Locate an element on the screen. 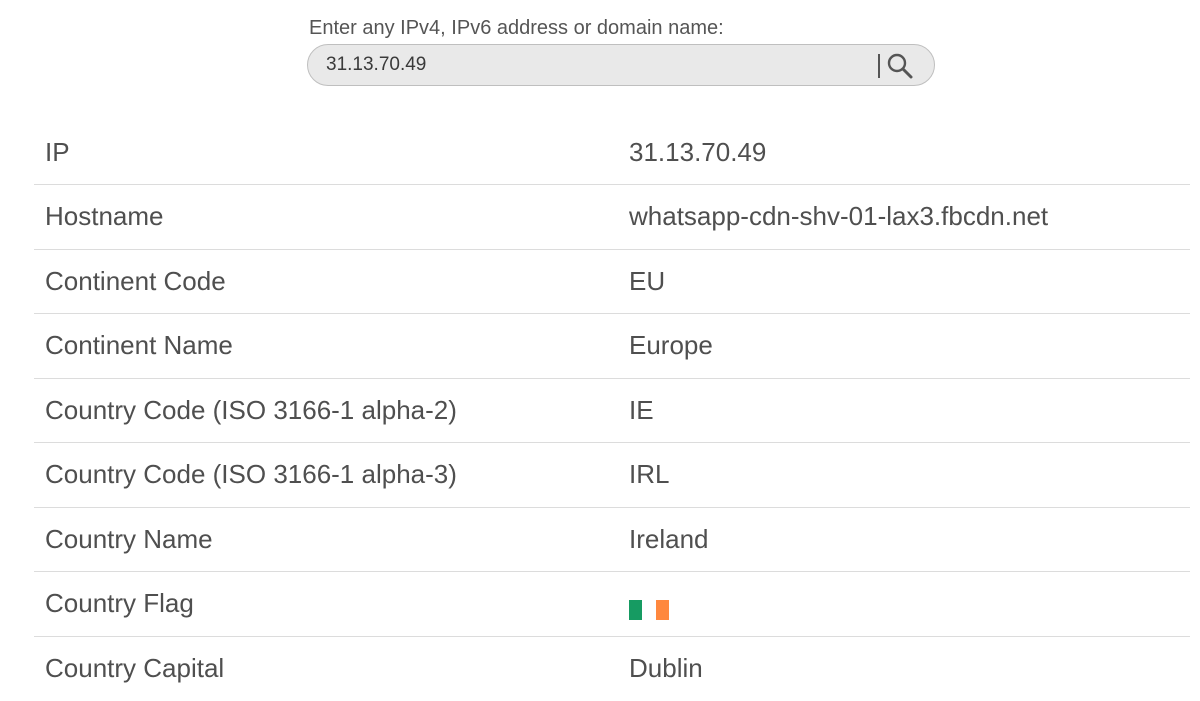  table-row-country-capital: Country Capital Dublin is located at coordinates (612, 668).